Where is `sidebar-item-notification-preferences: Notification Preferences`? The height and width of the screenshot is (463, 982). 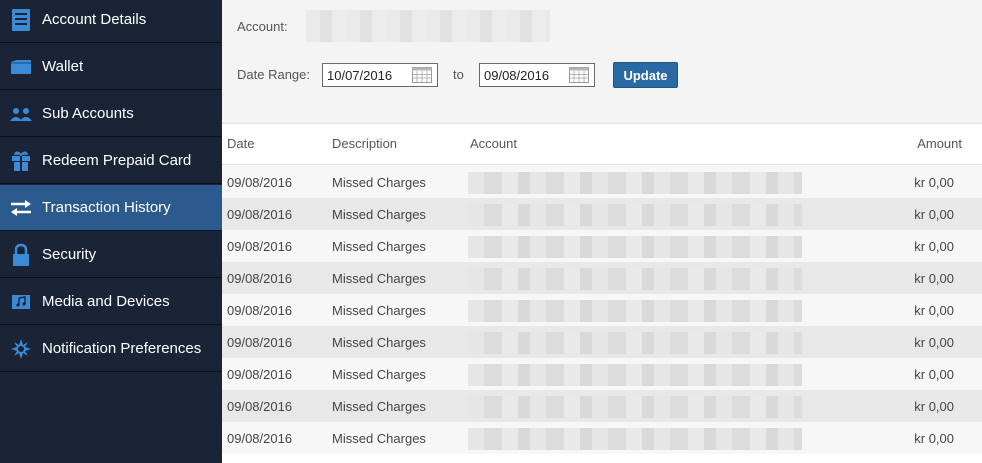
sidebar-item-notification-preferences: Notification Preferences is located at coordinates (111, 349).